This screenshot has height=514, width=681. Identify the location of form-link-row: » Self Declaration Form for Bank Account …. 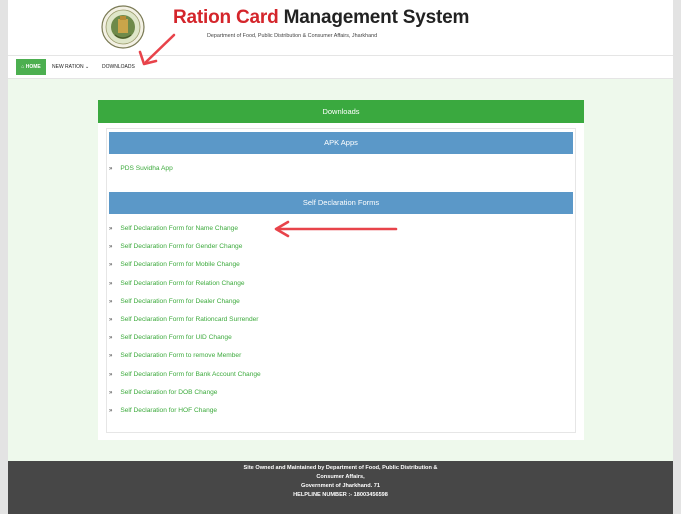
(185, 375).